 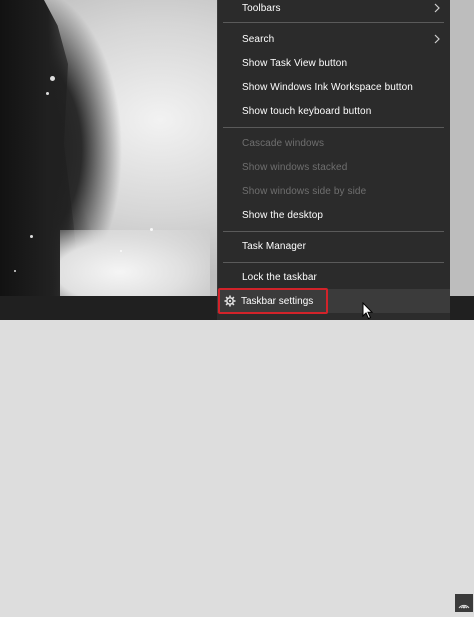 I want to click on menu-item-label: Search, so click(x=258, y=39).